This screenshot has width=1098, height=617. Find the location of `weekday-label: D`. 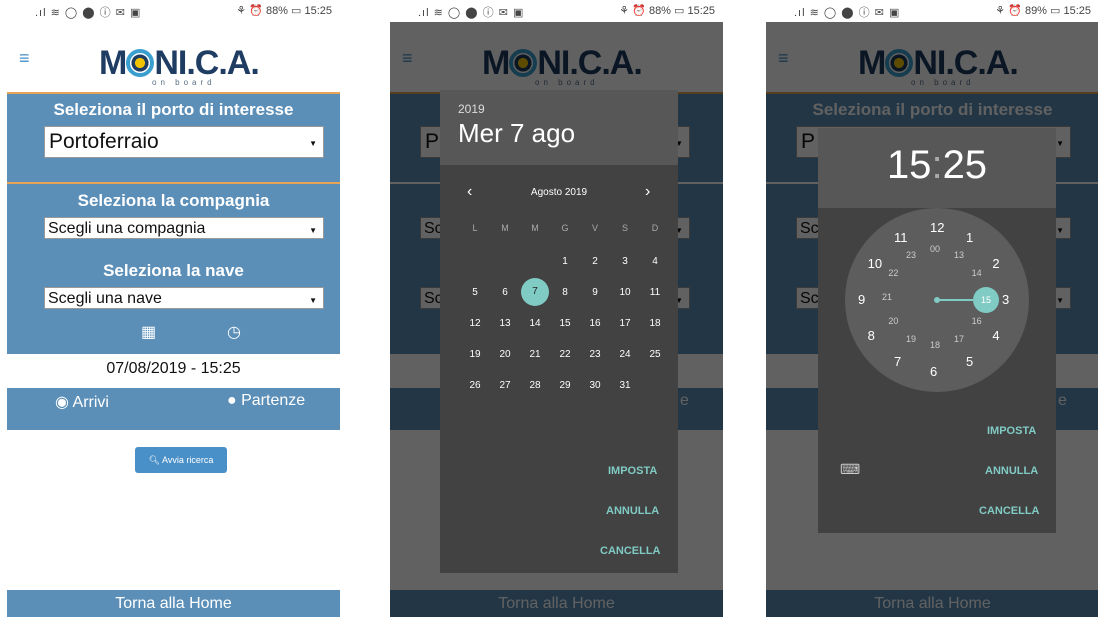

weekday-label: D is located at coordinates (655, 228).